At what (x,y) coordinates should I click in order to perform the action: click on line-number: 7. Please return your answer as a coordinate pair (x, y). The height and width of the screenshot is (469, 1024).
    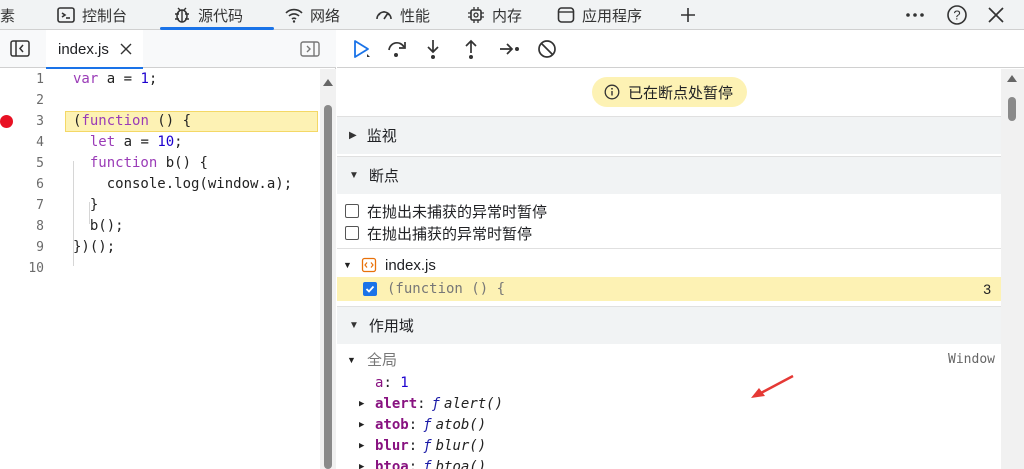
    Looking at the image, I should click on (40, 205).